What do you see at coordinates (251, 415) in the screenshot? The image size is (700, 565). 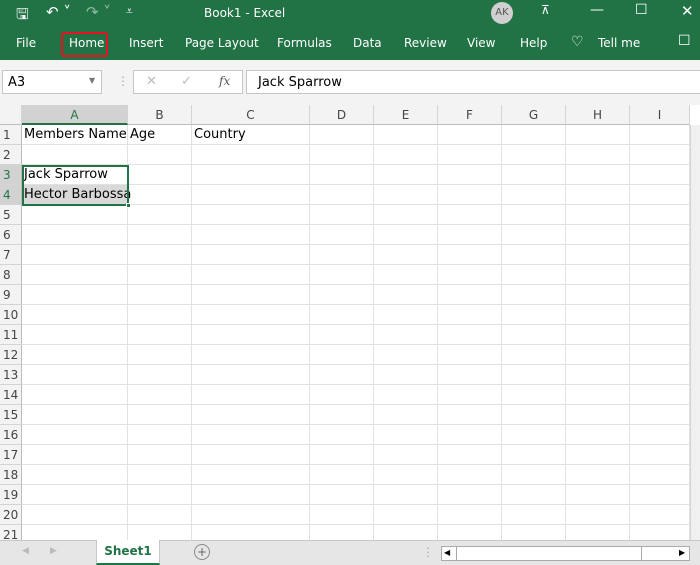 I see `cell-C15` at bounding box center [251, 415].